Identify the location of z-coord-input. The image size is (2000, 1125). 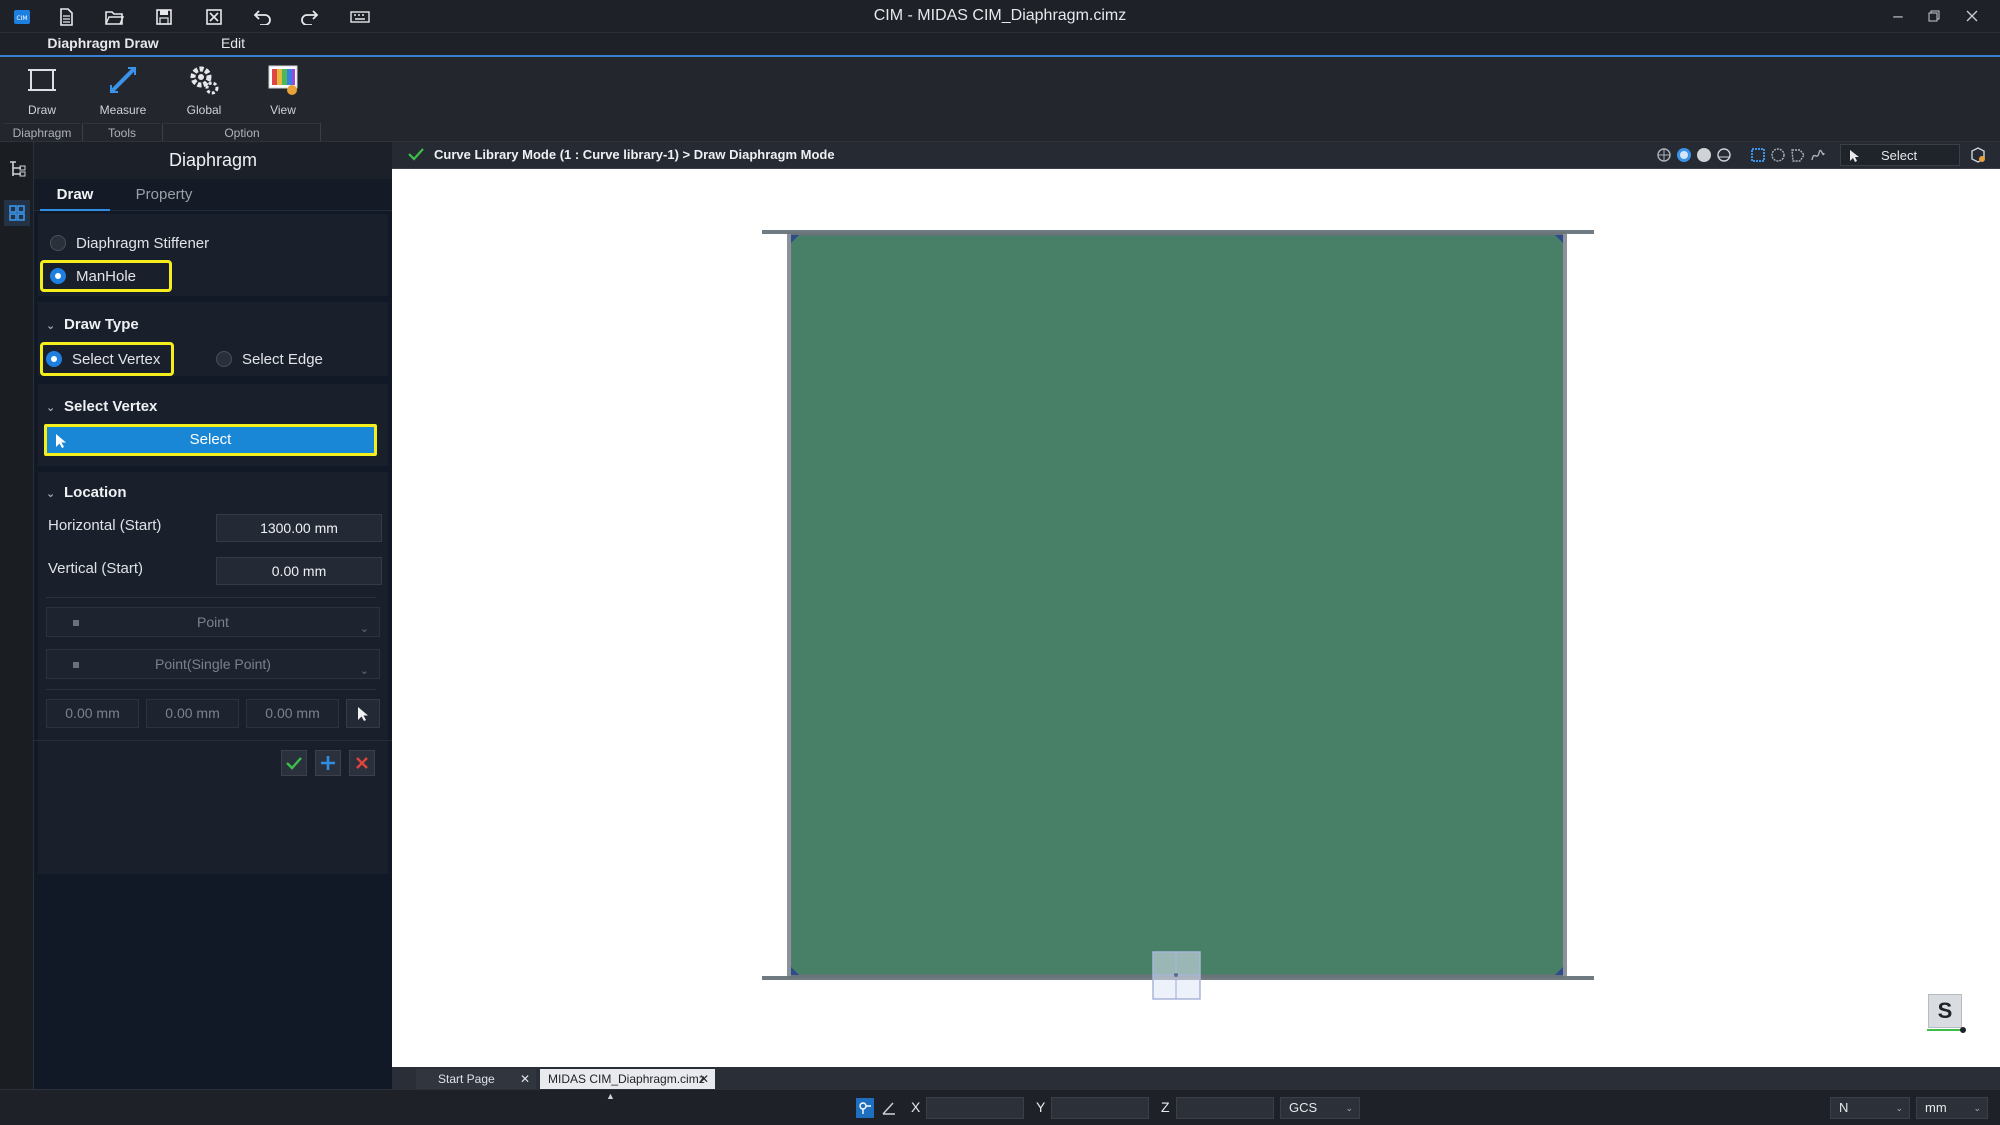
(1225, 1108).